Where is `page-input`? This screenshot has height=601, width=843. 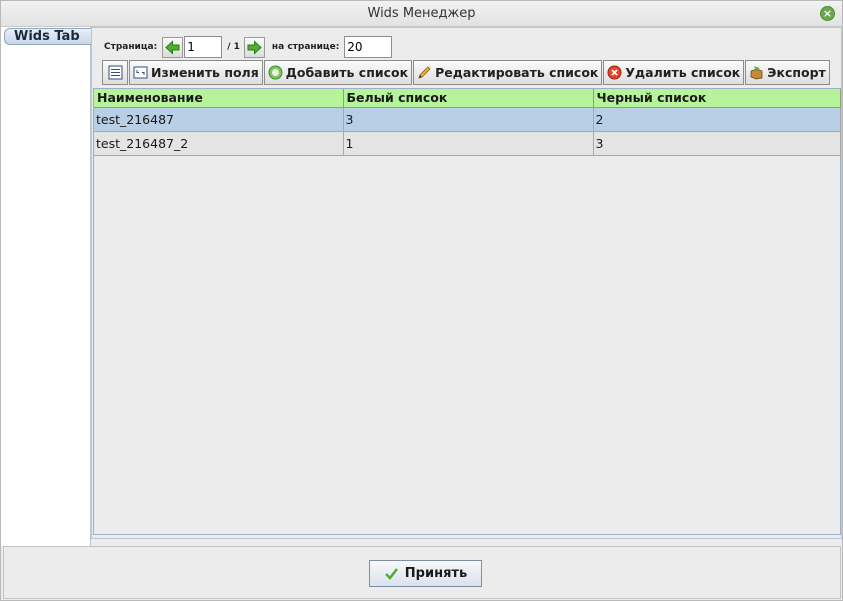
page-input is located at coordinates (203, 47).